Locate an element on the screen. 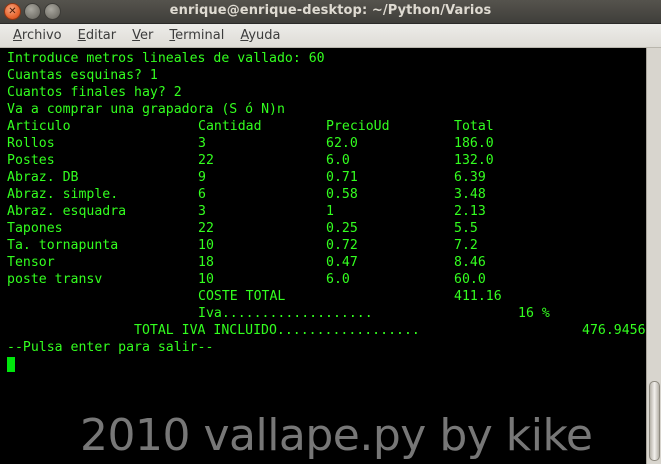 The width and height of the screenshot is (661, 464). header-cantidad: Cantidad is located at coordinates (230, 126).